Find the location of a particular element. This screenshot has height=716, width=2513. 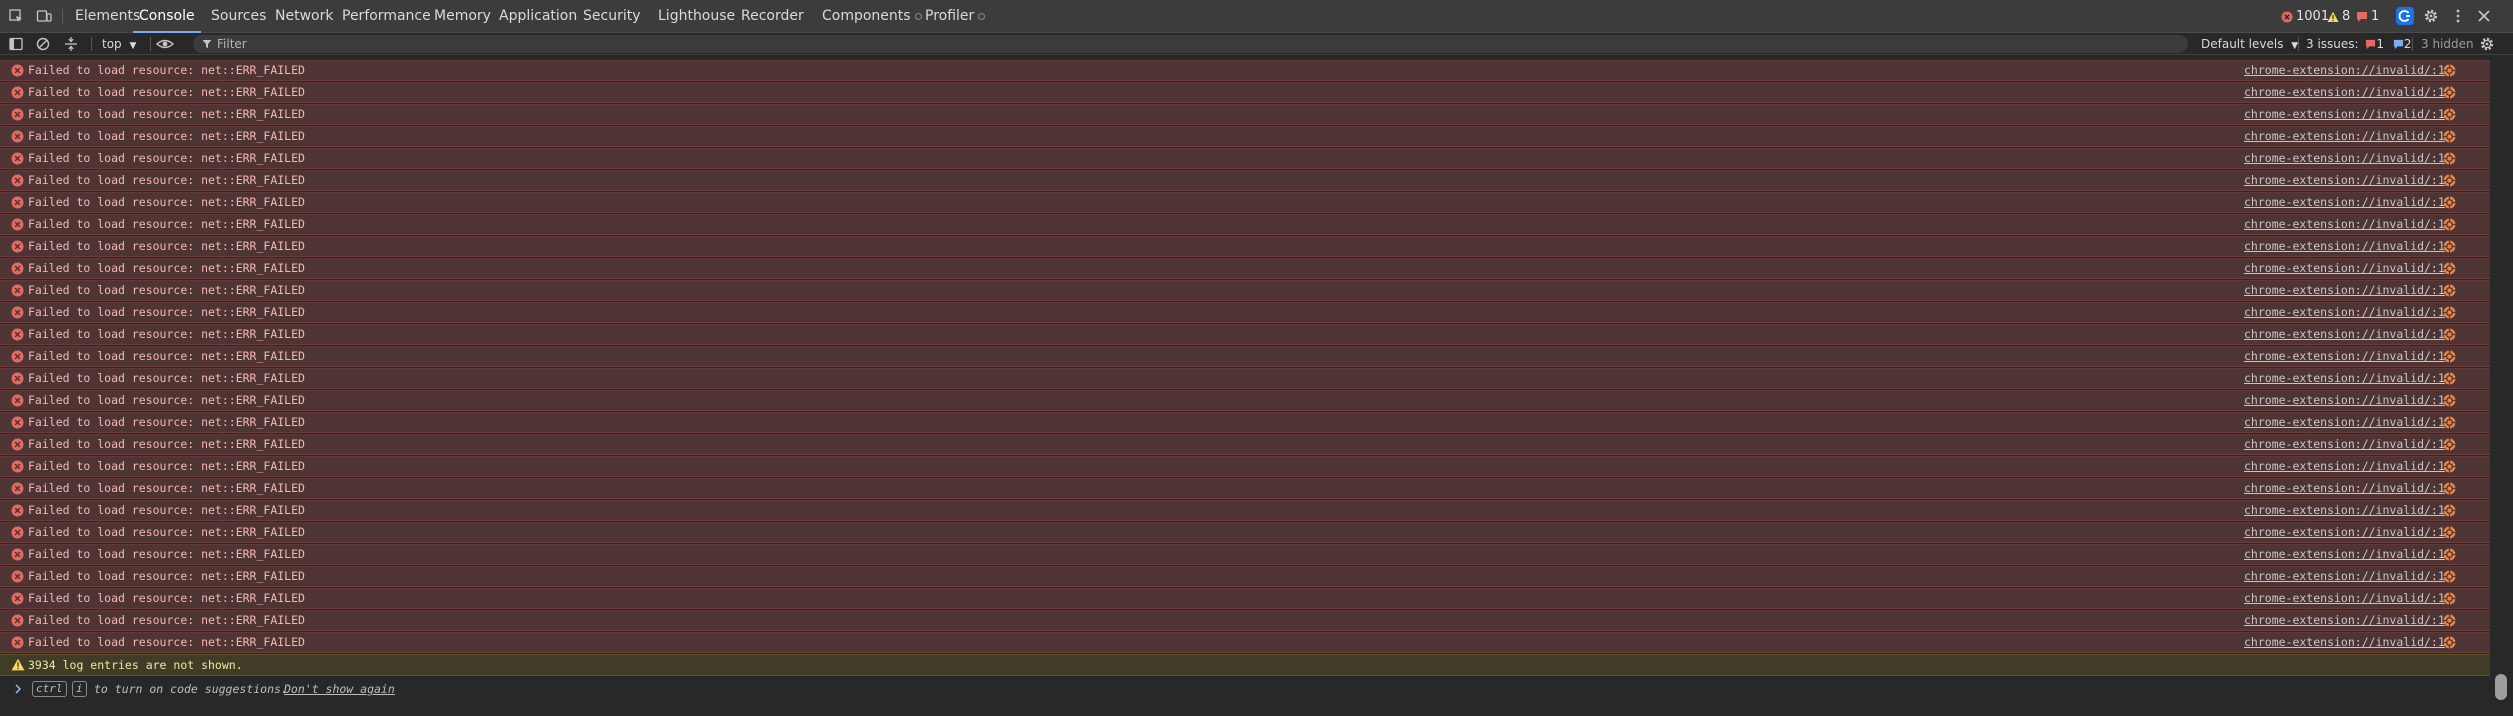

tab-network: Network is located at coordinates (304, 16).